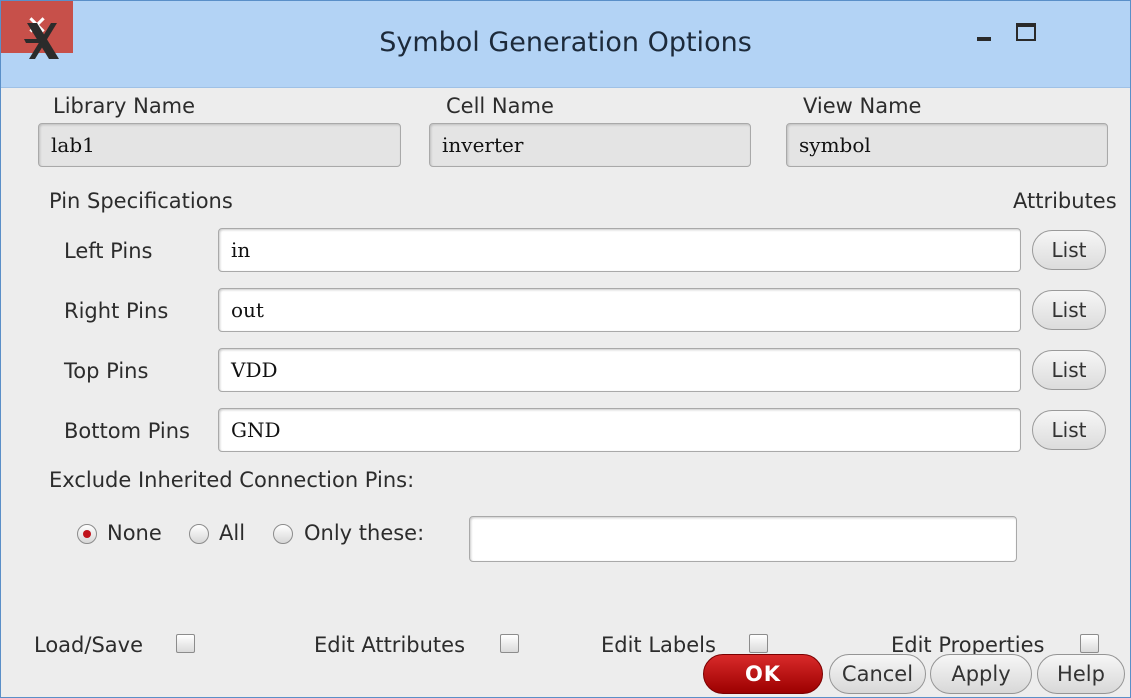 This screenshot has height=698, width=1131. I want to click on help-button: Help, so click(1081, 674).